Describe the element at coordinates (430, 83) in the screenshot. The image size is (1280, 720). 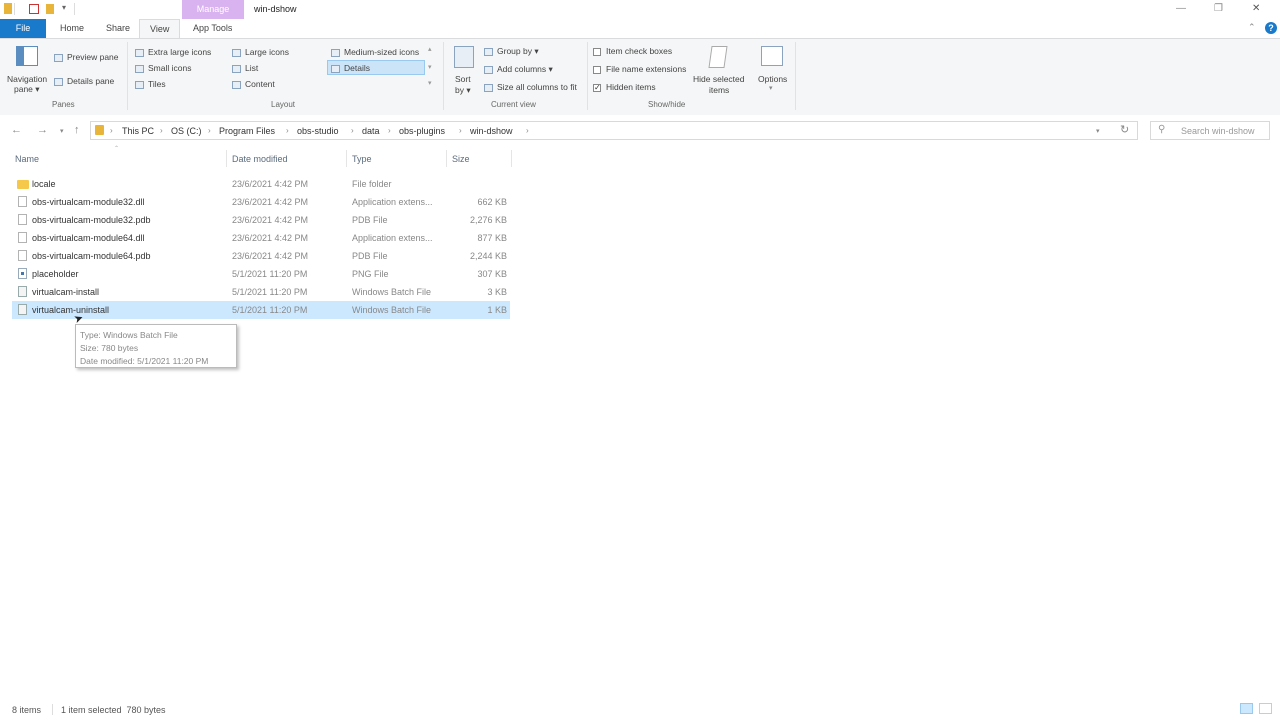
I see `layout-expand-icon: ▾` at that location.